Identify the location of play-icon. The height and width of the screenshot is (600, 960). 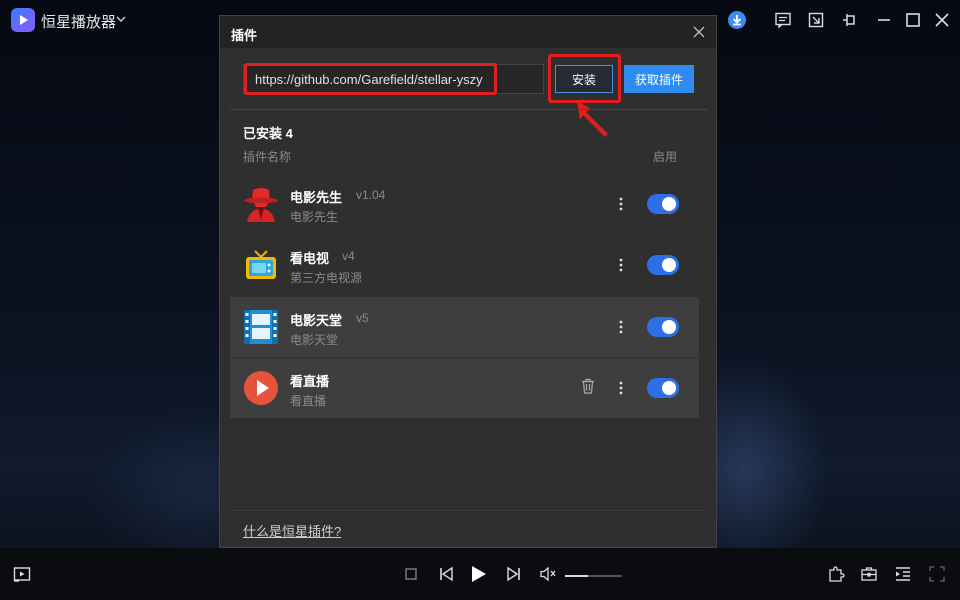
(478, 574).